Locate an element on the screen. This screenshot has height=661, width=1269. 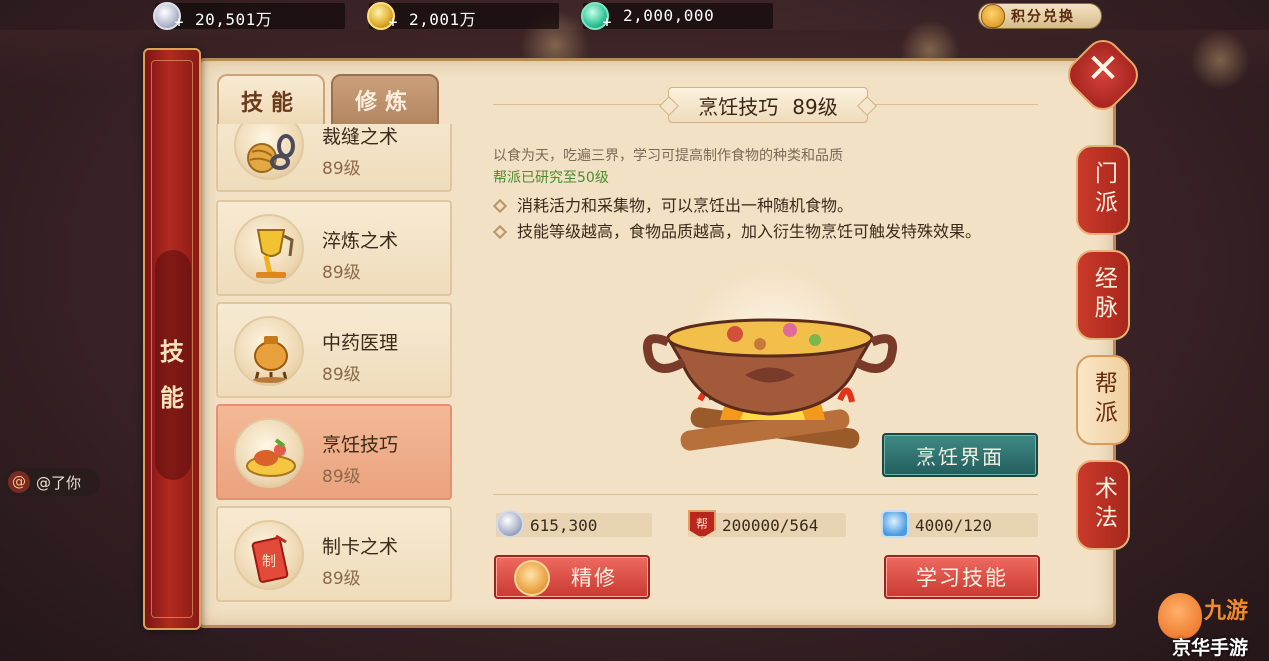
skill-description: 以食为天，吃遍三界，学习可提高制作食物的种类和品质 is located at coordinates (668, 156).